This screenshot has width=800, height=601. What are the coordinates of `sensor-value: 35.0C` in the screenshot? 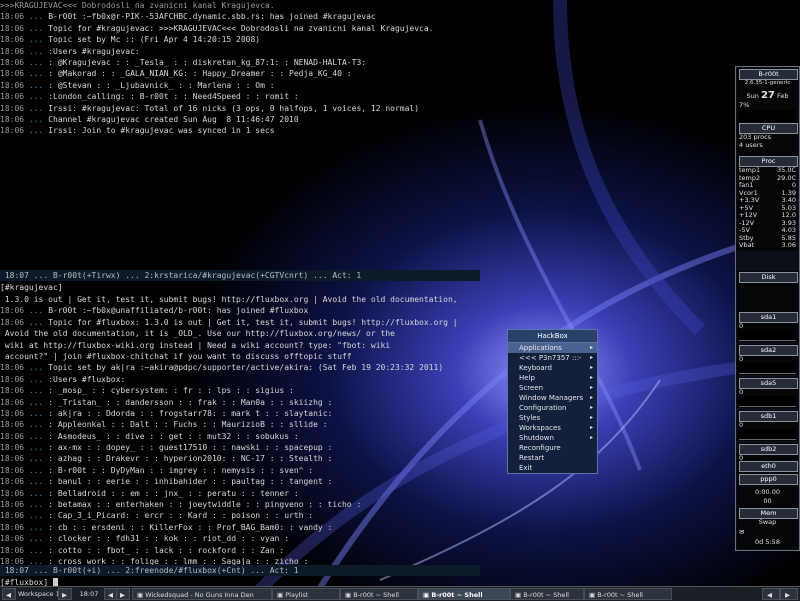 It's located at (786, 170).